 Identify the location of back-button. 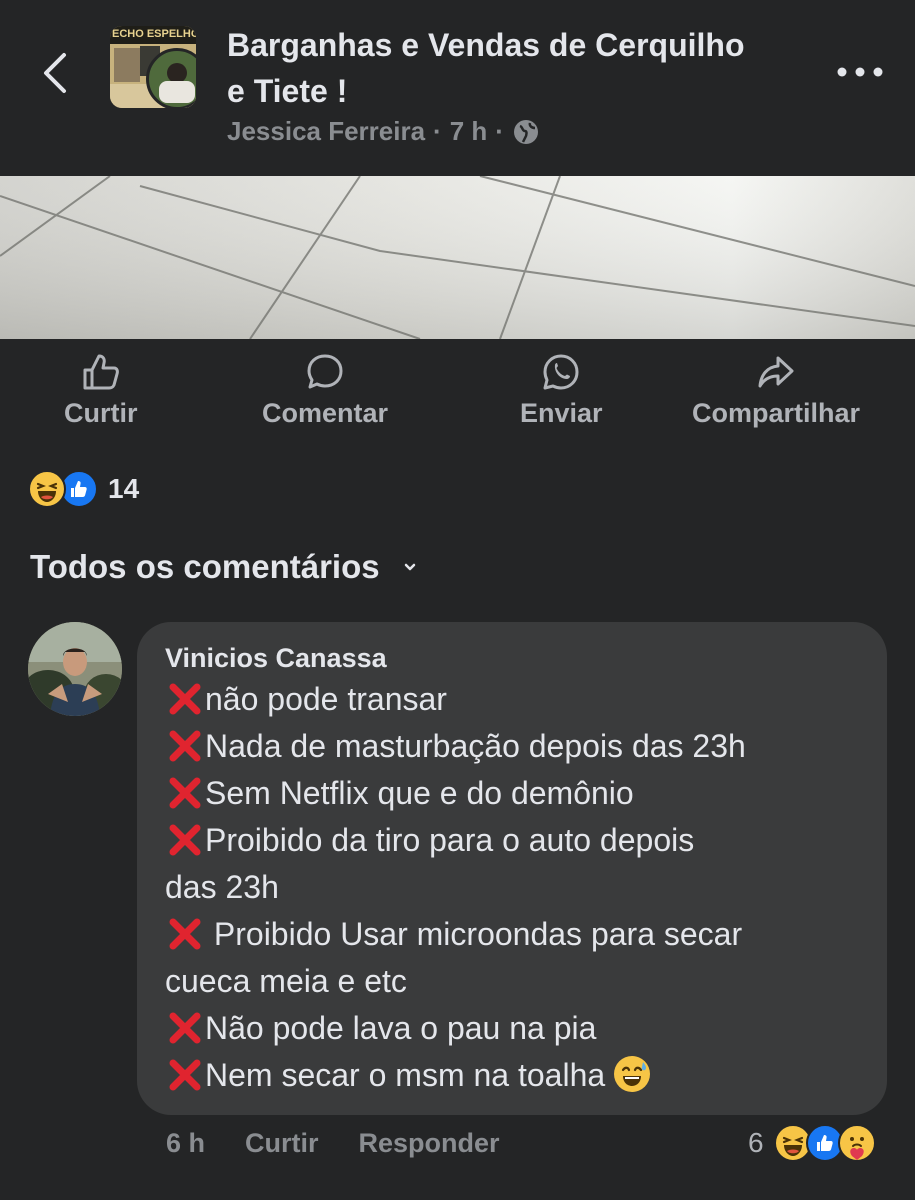
(55, 73).